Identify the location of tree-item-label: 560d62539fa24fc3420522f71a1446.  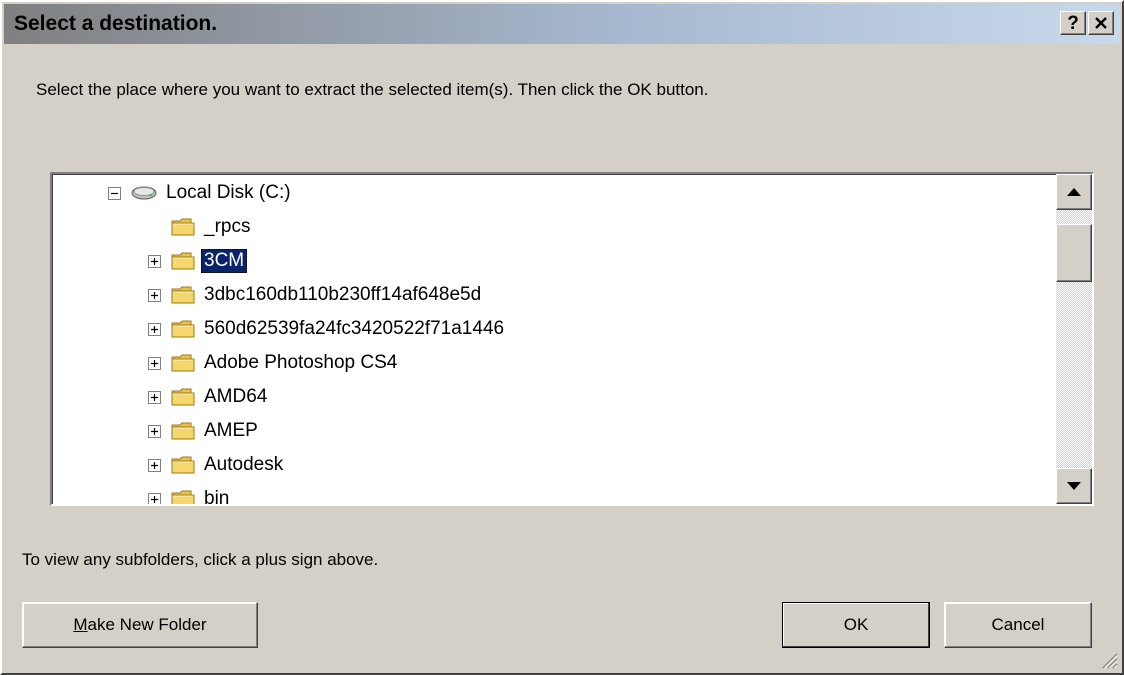
(354, 328).